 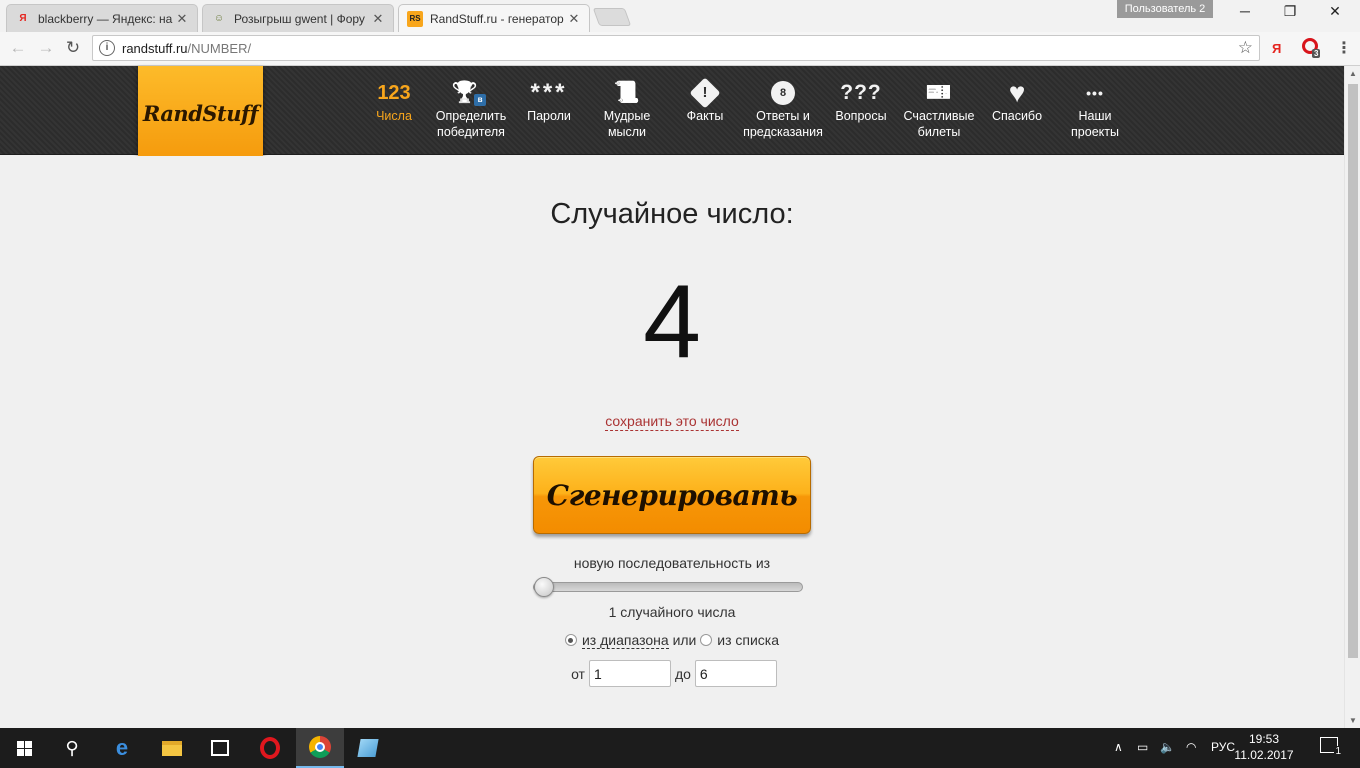 What do you see at coordinates (1344, 48) in the screenshot?
I see `menu-icon: ⋮` at bounding box center [1344, 48].